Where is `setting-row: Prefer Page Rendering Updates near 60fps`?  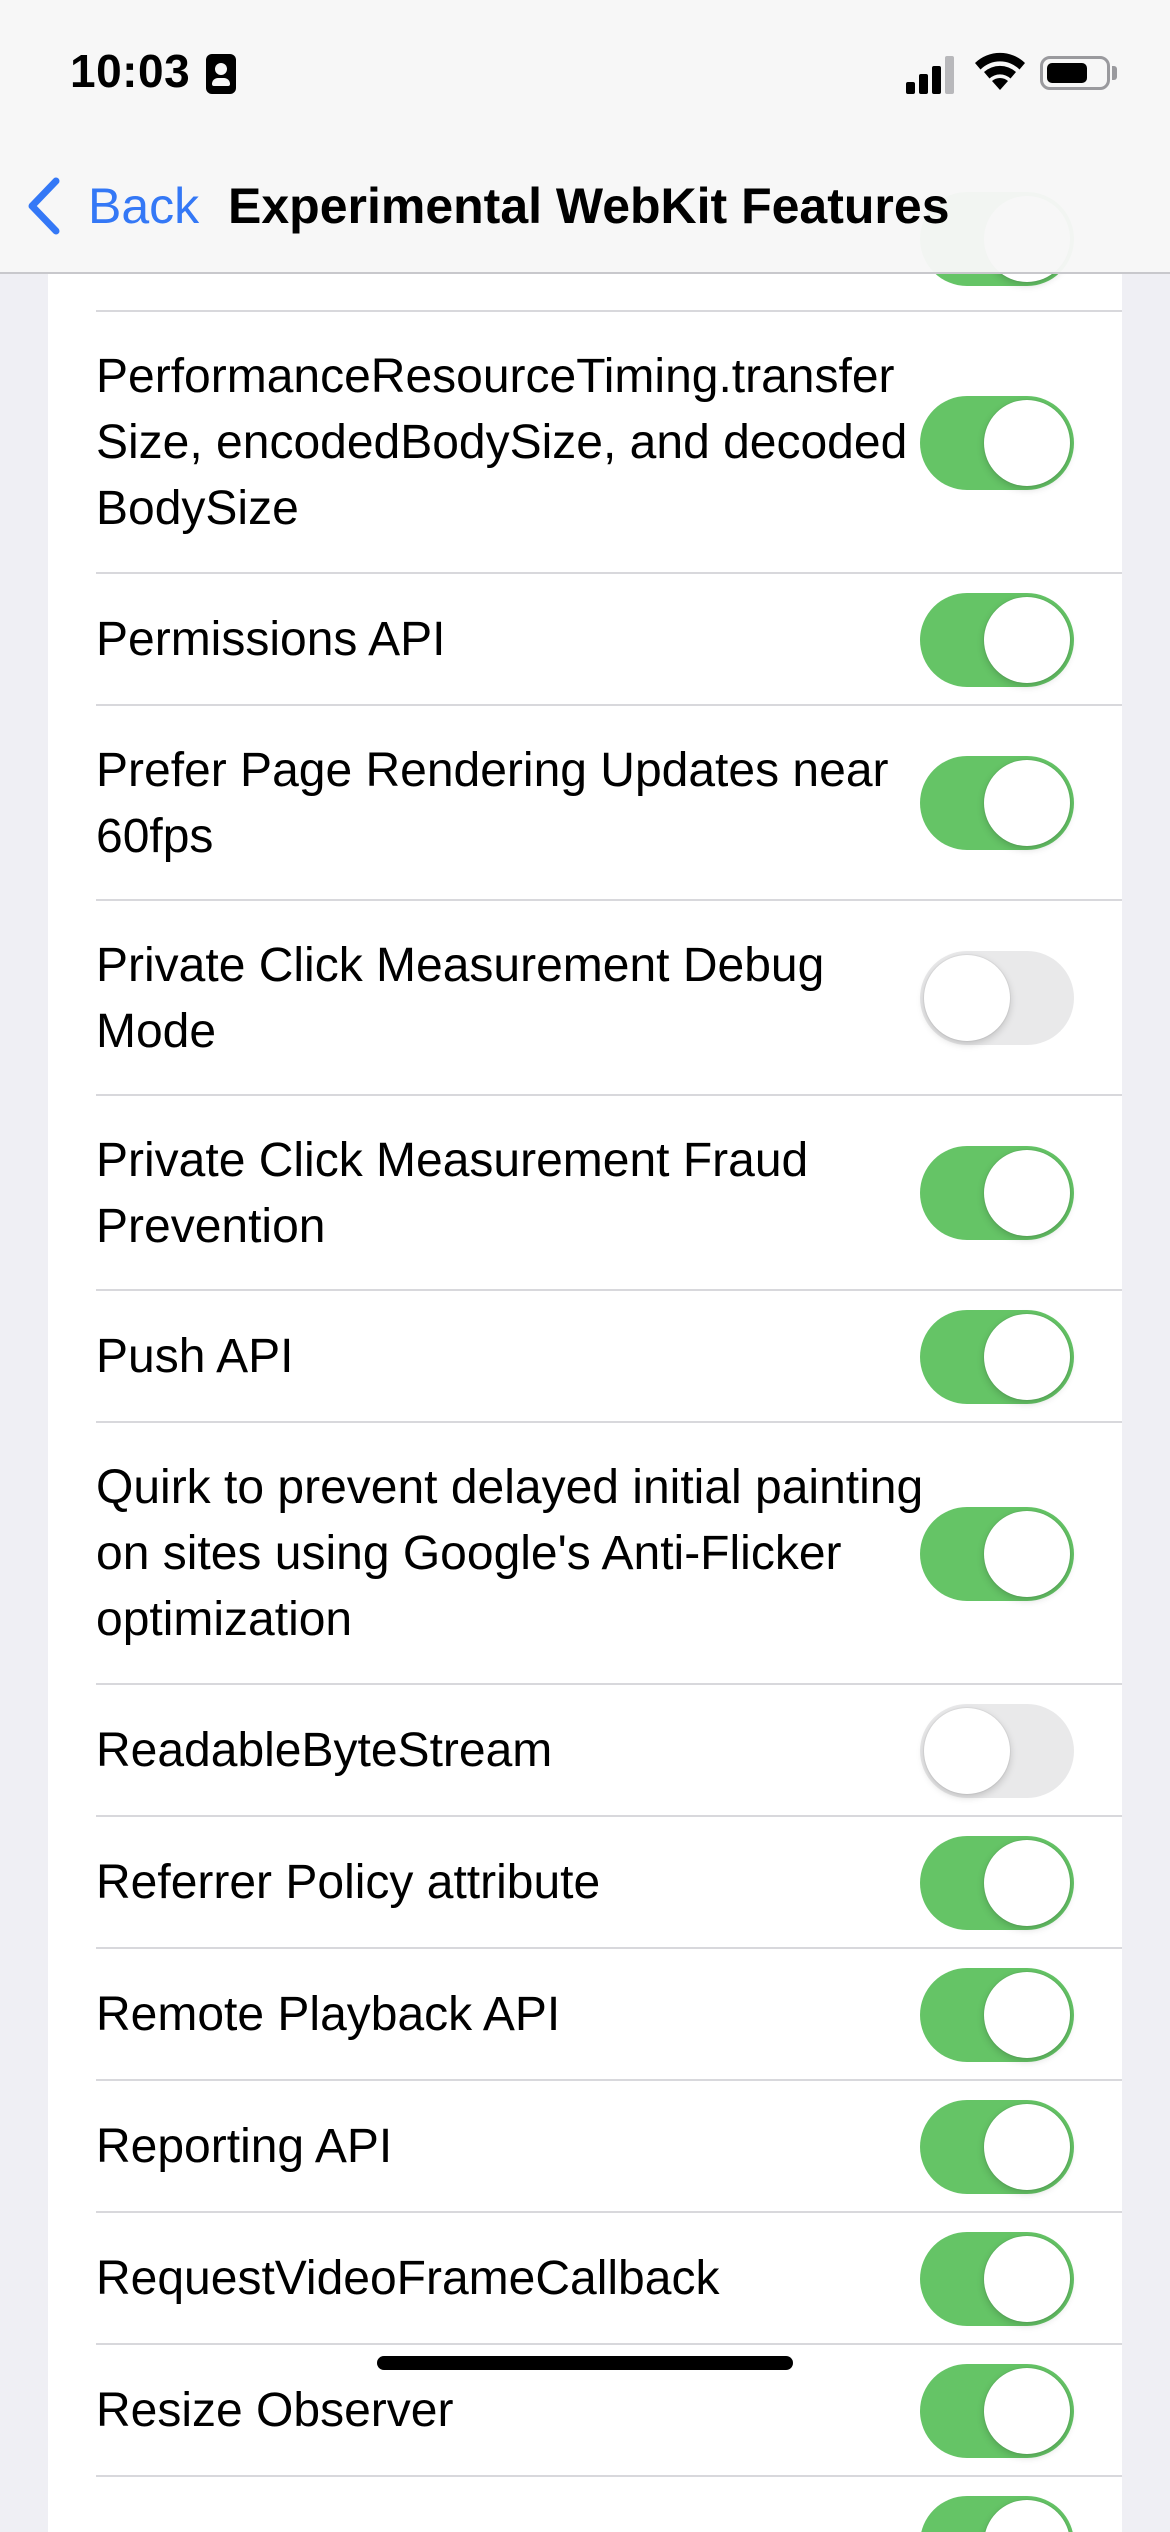
setting-row: Prefer Page Rendering Updates near 60fps is located at coordinates (585, 803).